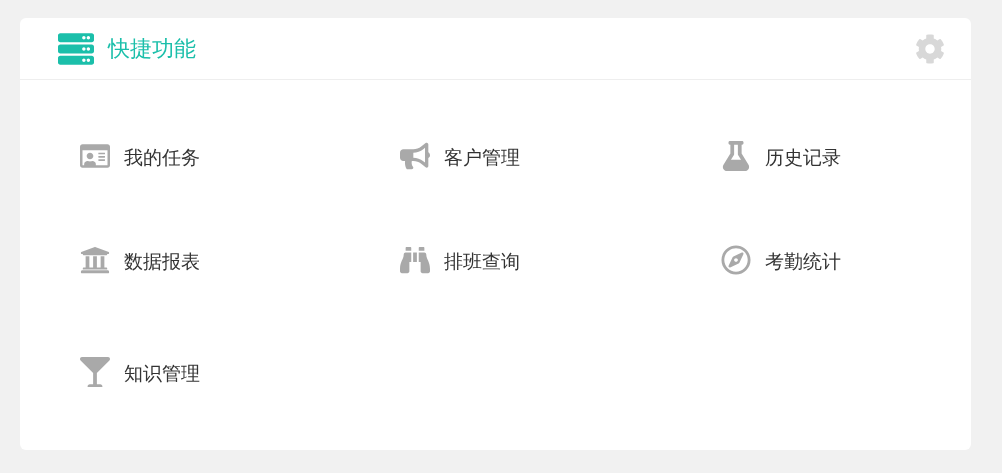 This screenshot has width=1002, height=473. What do you see at coordinates (240, 248) in the screenshot?
I see `shortcut-item: 数据报表` at bounding box center [240, 248].